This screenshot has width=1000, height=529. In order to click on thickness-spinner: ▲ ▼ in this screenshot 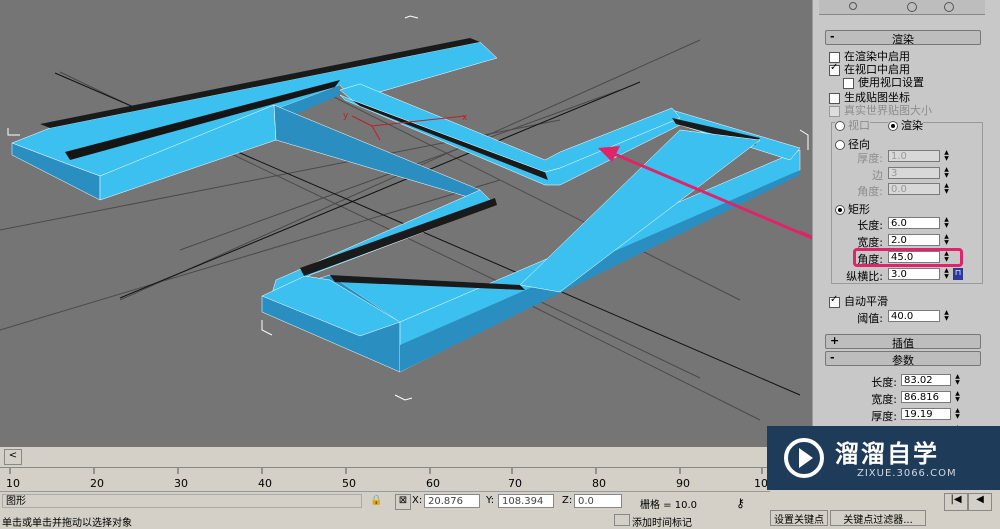, I will do `click(946, 156)`.